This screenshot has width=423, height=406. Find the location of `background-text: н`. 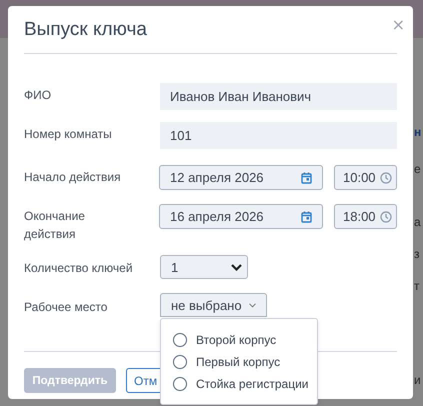

background-text: н is located at coordinates (418, 132).